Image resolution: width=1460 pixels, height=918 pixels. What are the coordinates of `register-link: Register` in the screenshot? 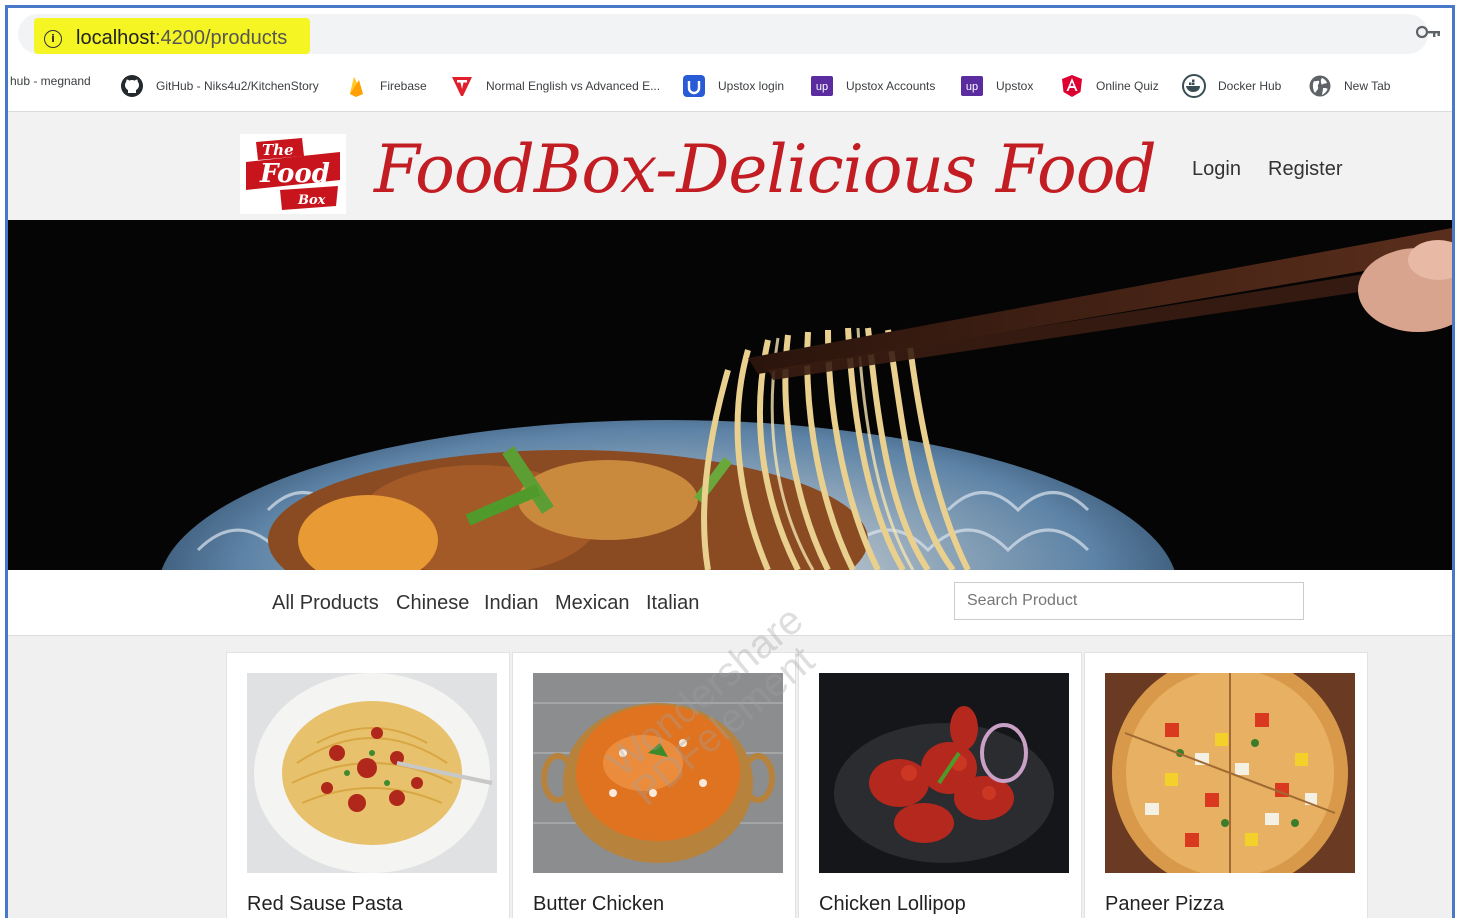 It's located at (1305, 169).